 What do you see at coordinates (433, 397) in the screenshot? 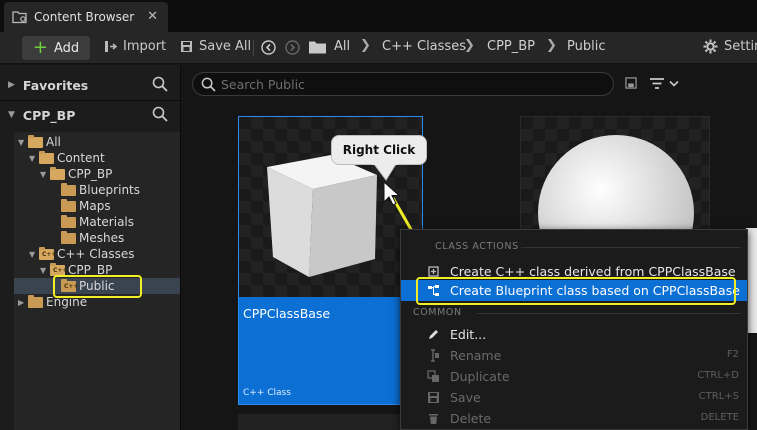
I see `save-icon` at bounding box center [433, 397].